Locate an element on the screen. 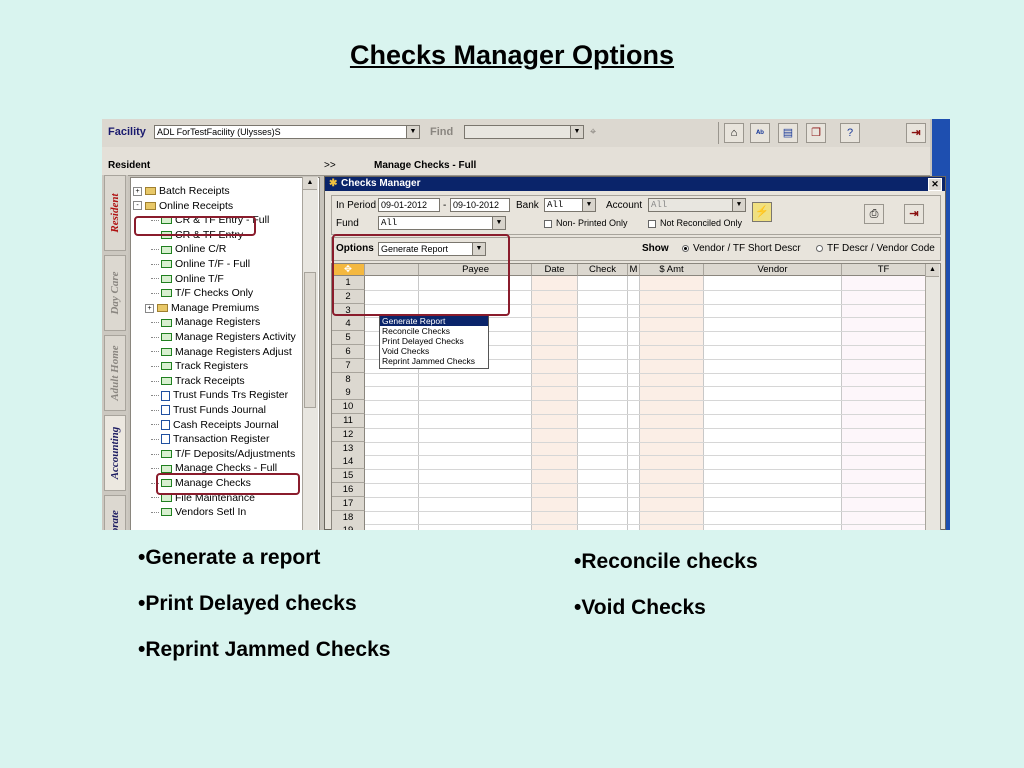 The image size is (1024, 768). tag-icon: ⌖ is located at coordinates (593, 132).